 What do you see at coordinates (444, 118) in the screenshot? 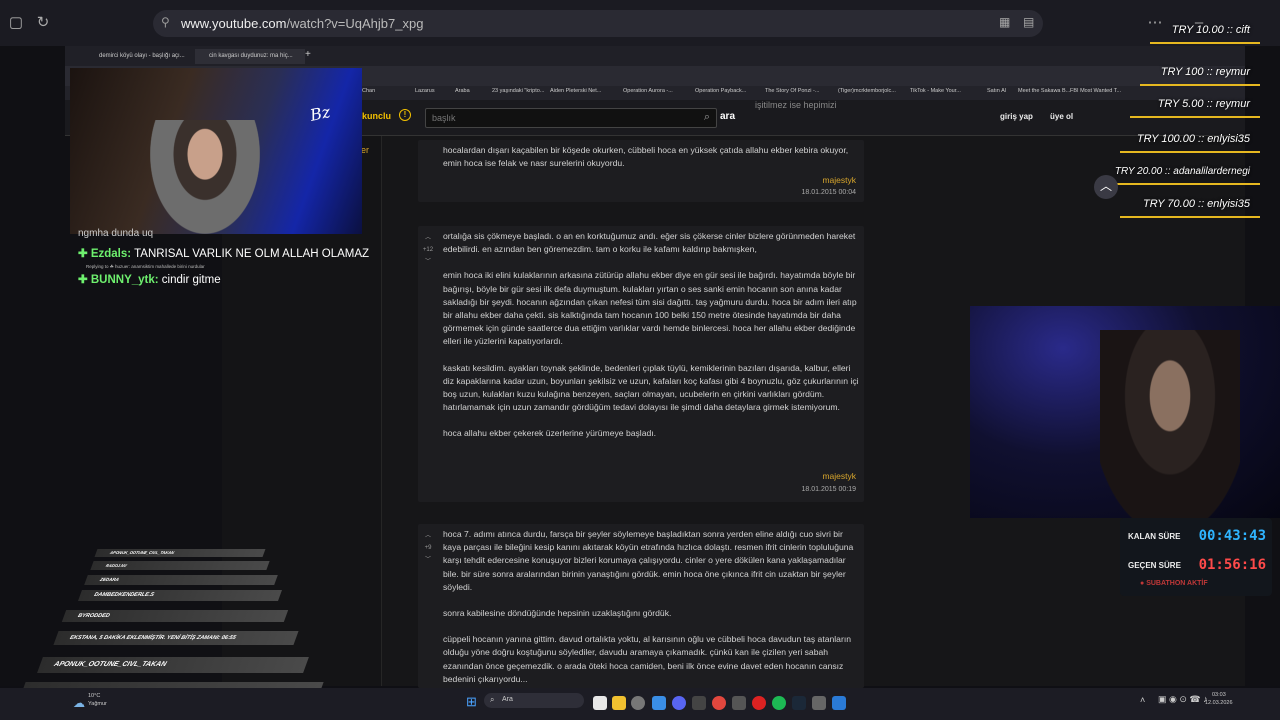
I see `search-placeholder: başlık` at bounding box center [444, 118].